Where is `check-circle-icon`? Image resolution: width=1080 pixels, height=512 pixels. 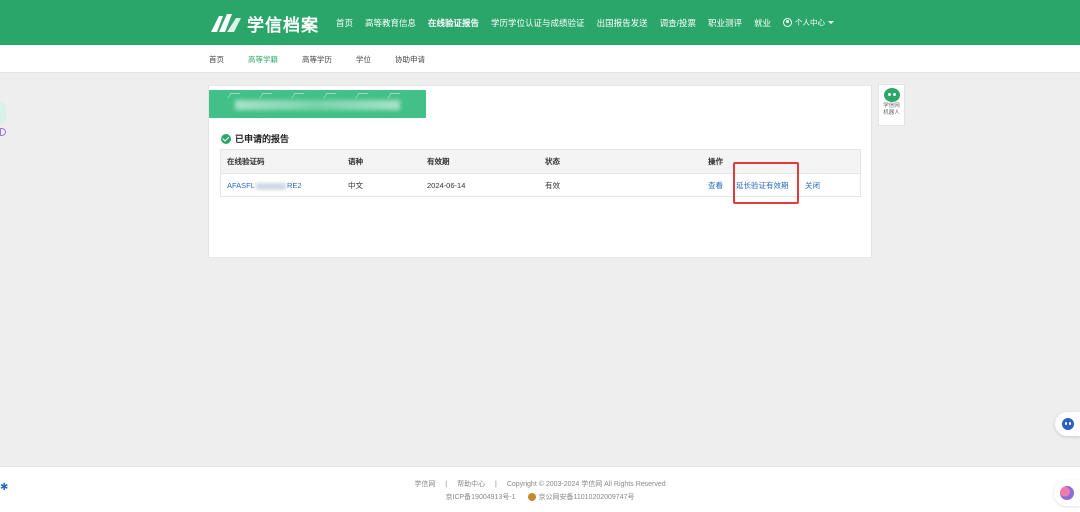
check-circle-icon is located at coordinates (226, 138).